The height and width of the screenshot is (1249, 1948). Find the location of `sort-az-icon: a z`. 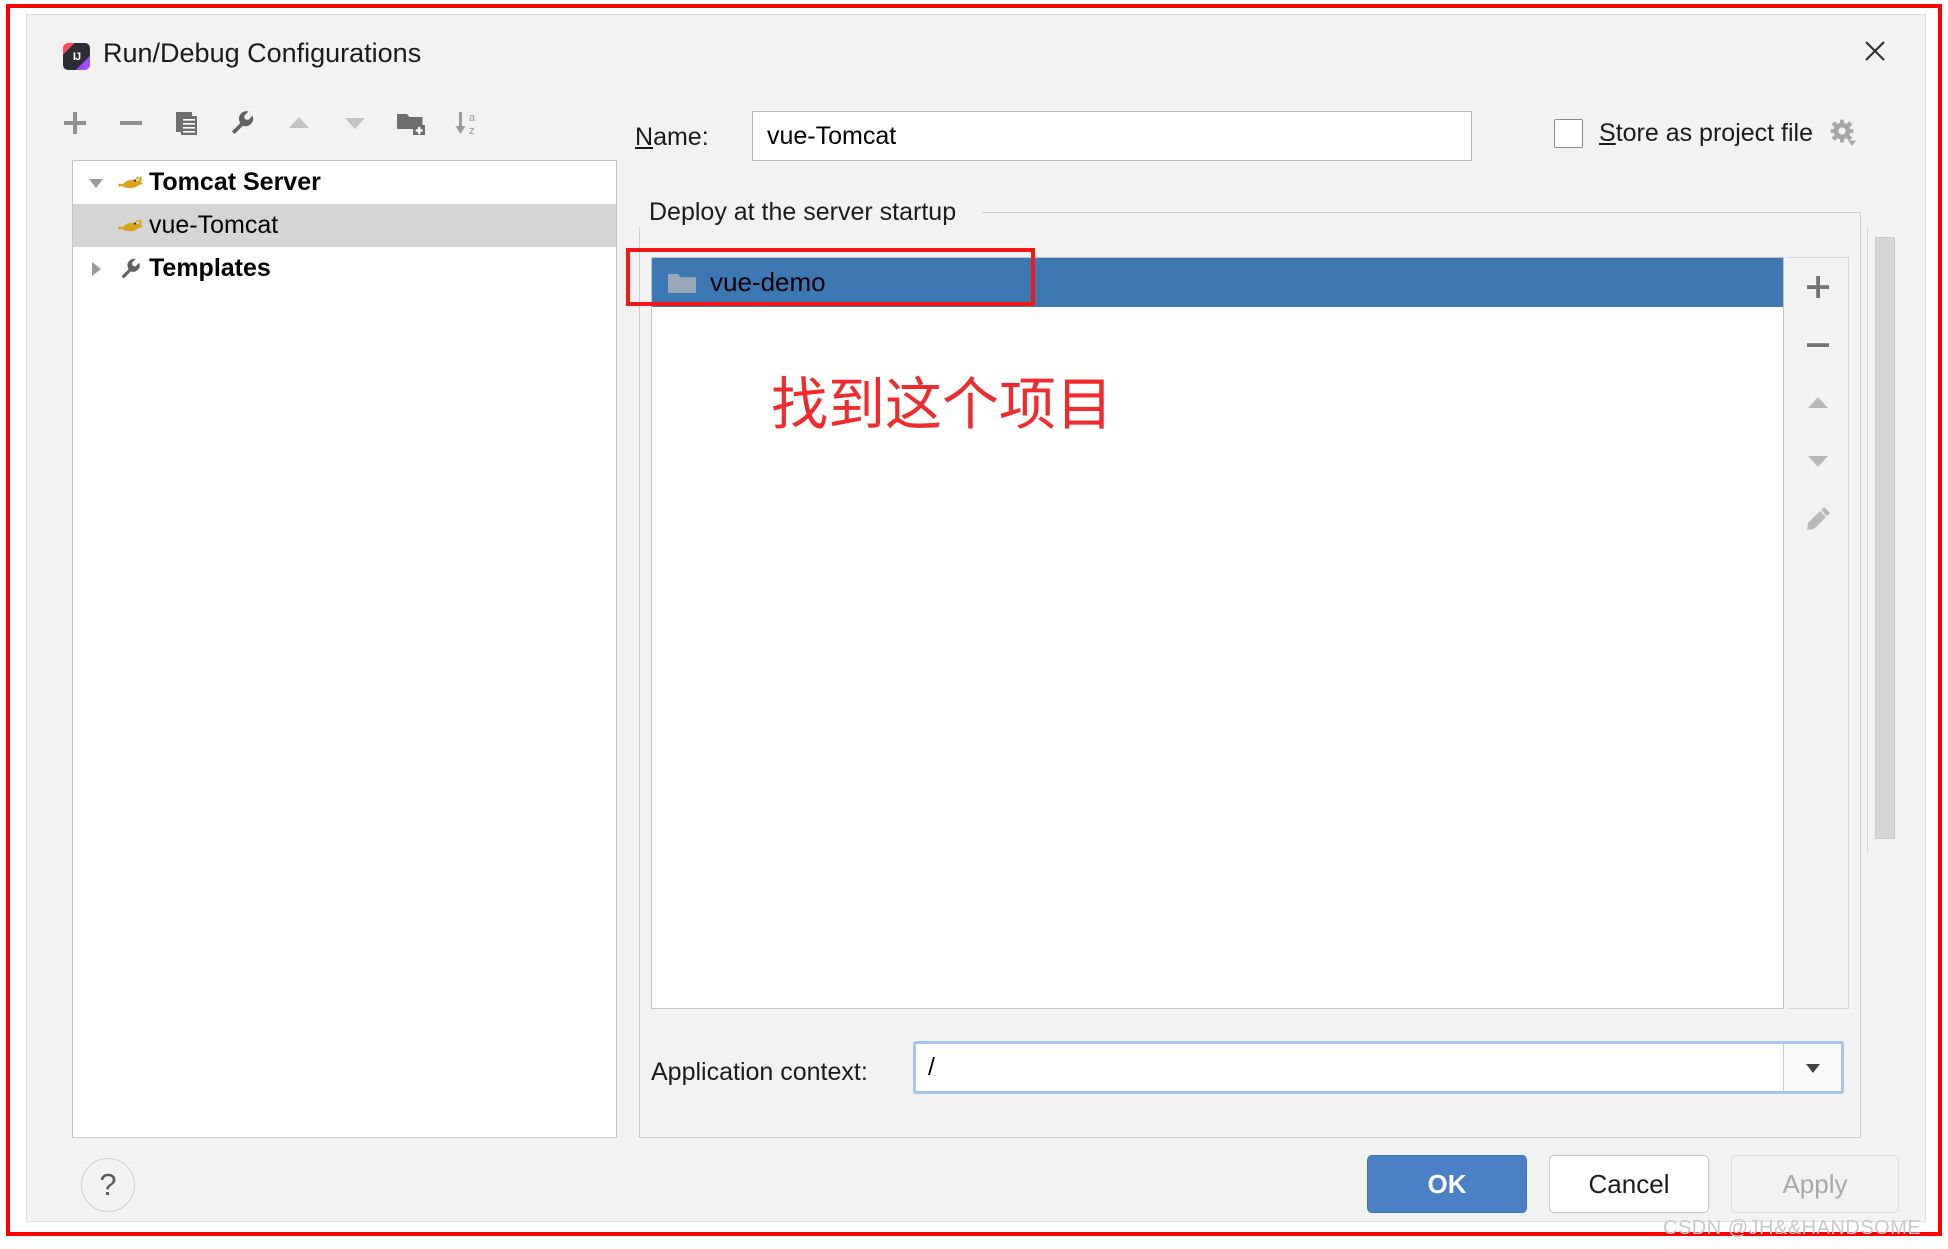

sort-az-icon: a z is located at coordinates (465, 124).